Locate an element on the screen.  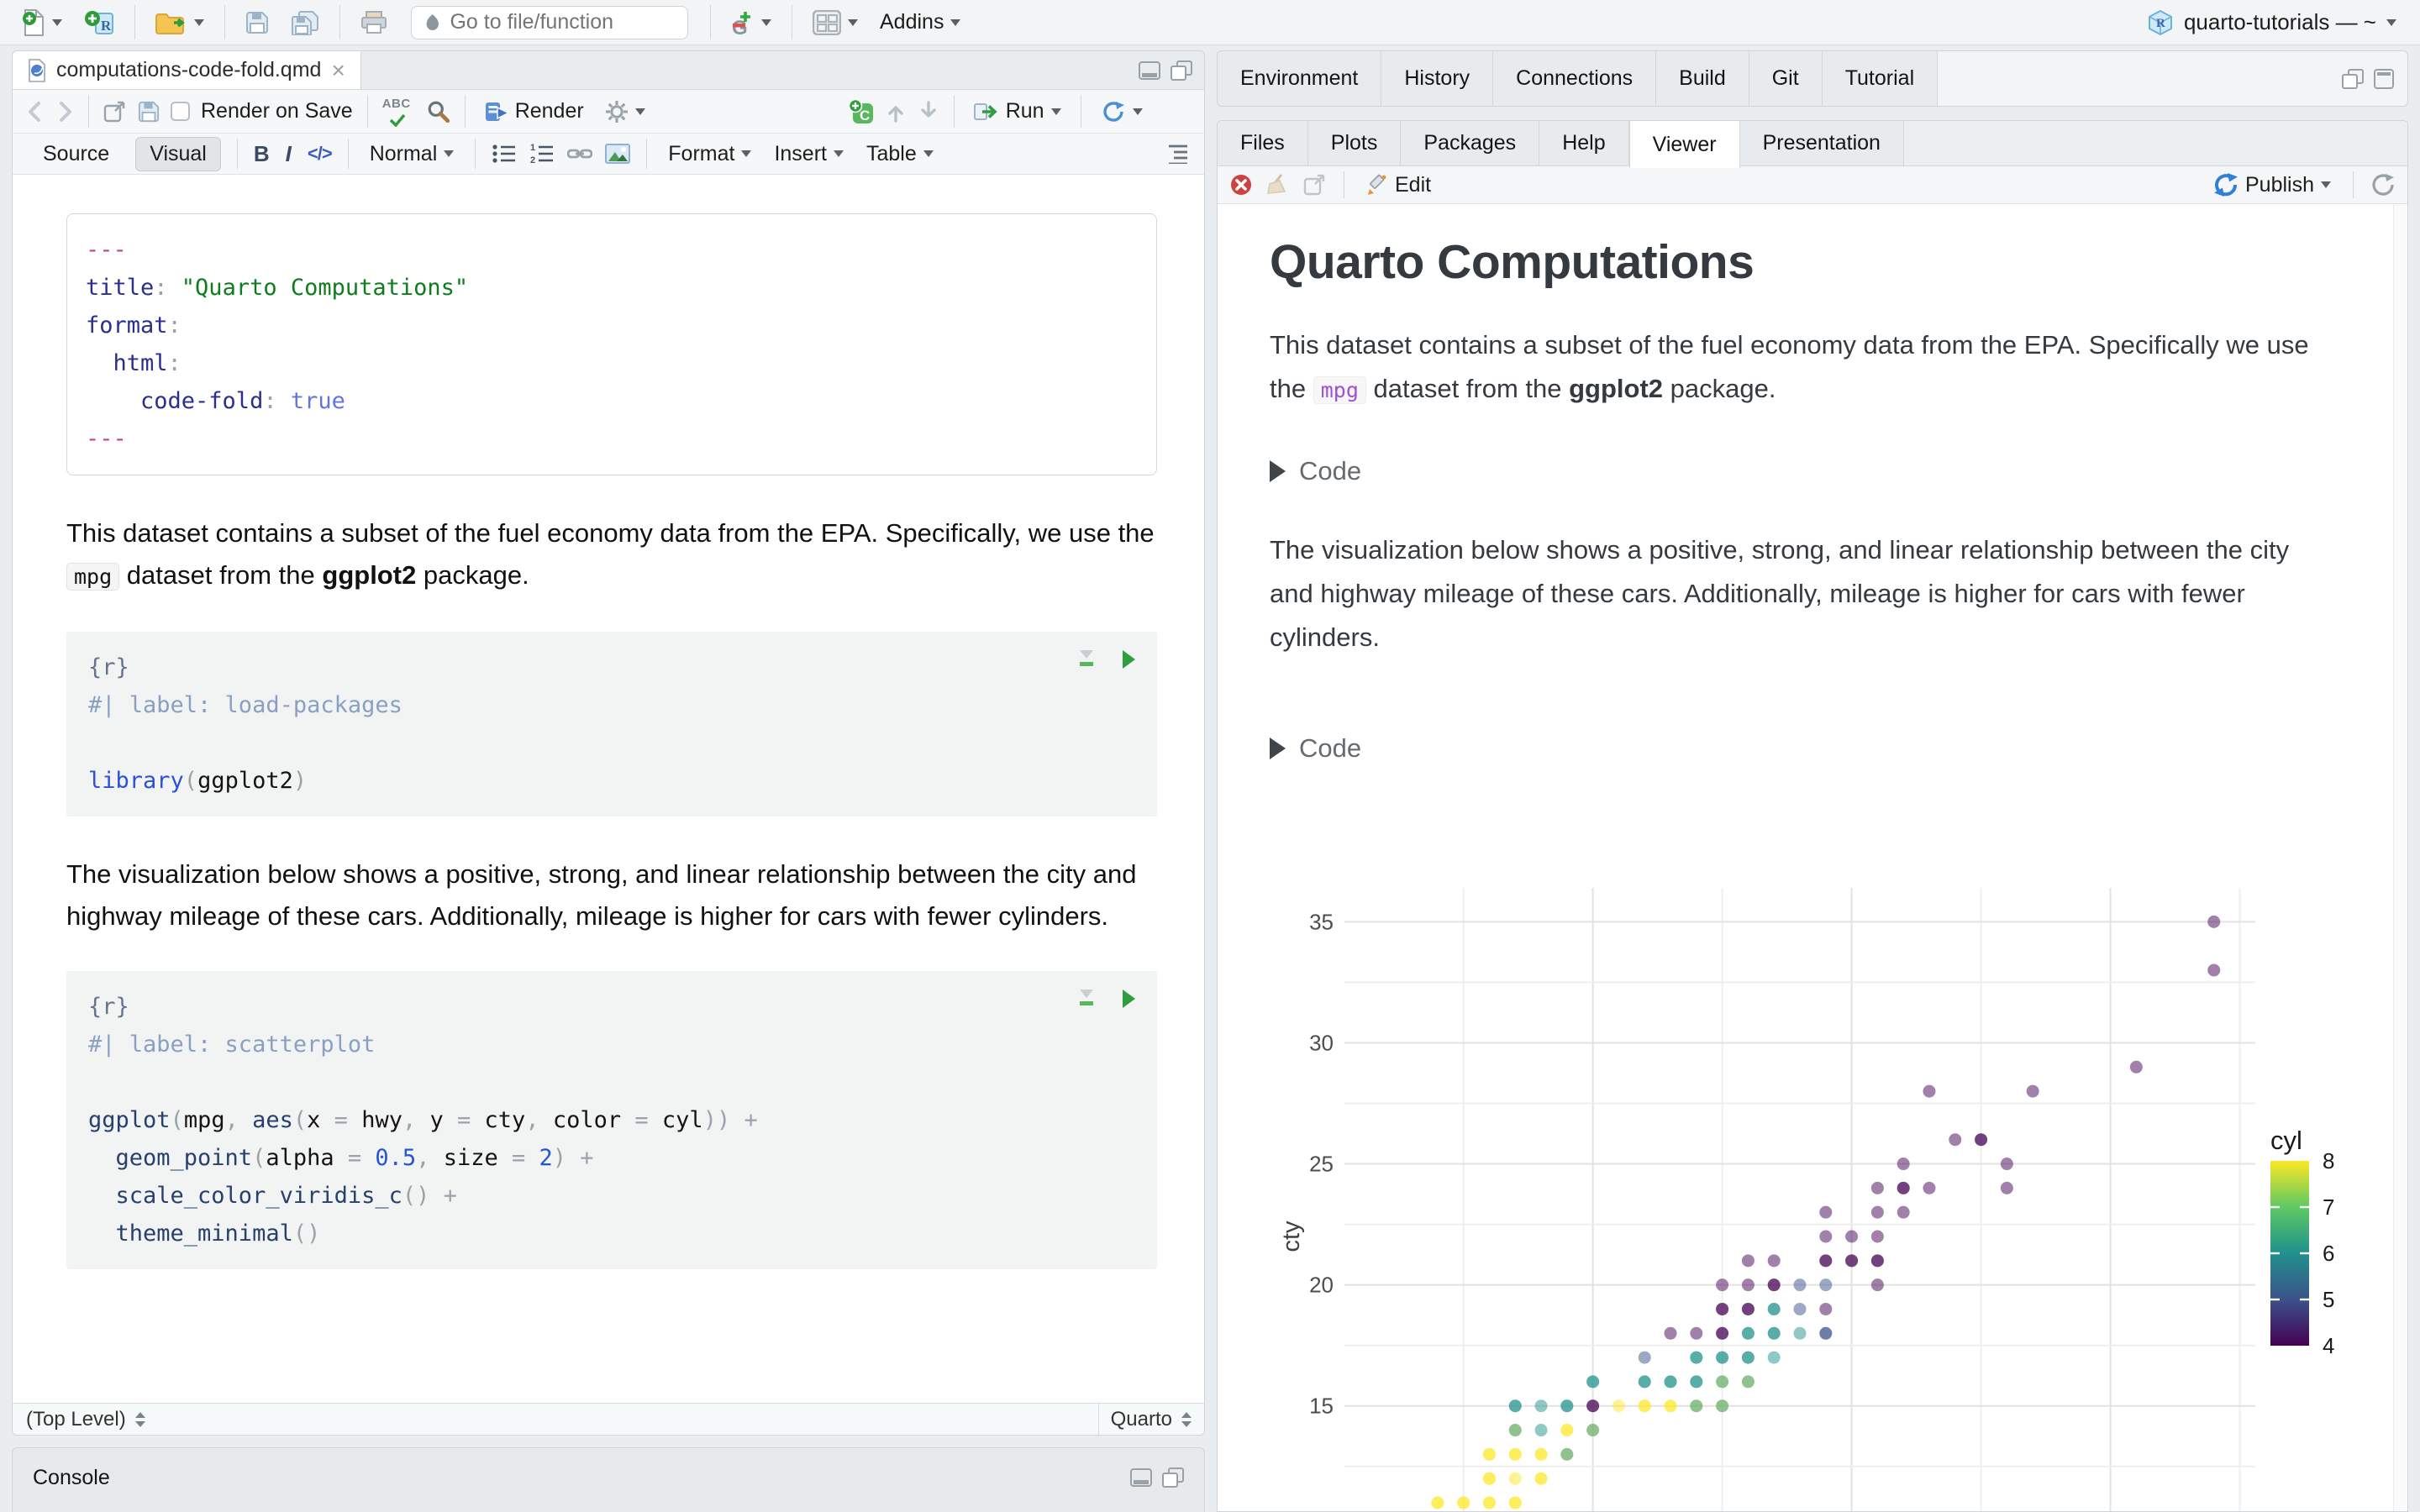
save-doc-icon is located at coordinates (149, 112).